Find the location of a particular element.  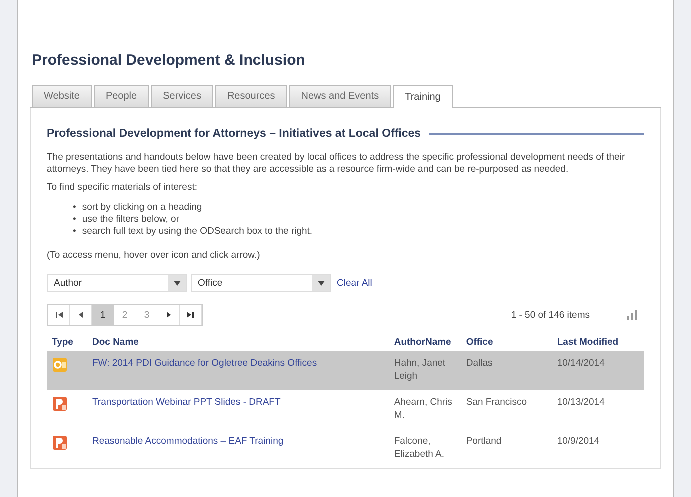

menu-hint: (To access menu, hover over icon and click arrow.) is located at coordinates (154, 256).